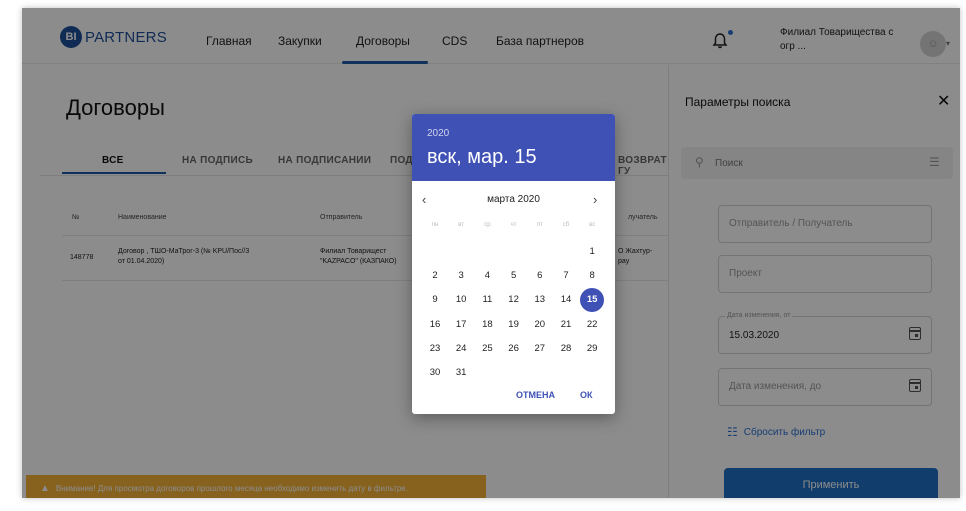 The width and height of the screenshot is (966, 511). Describe the element at coordinates (514, 300) in the screenshot. I see `calendar-day: 12` at that location.